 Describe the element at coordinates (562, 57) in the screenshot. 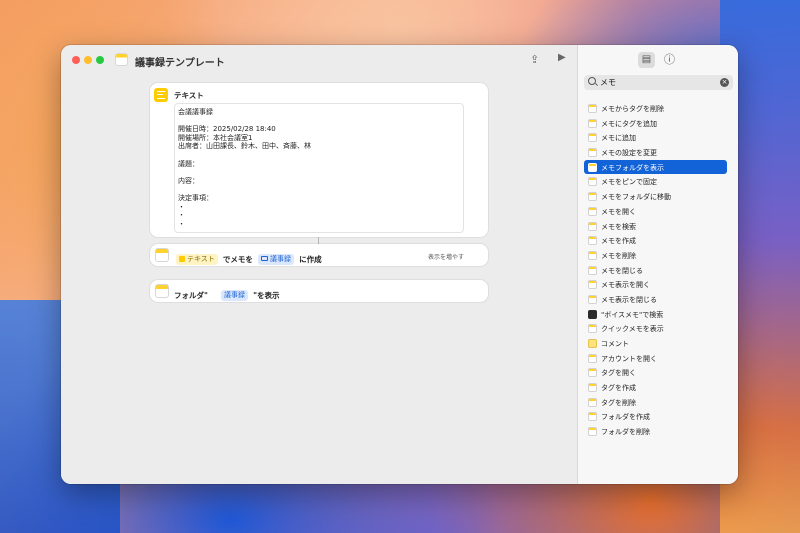

I see `play-icon: ▶` at that location.